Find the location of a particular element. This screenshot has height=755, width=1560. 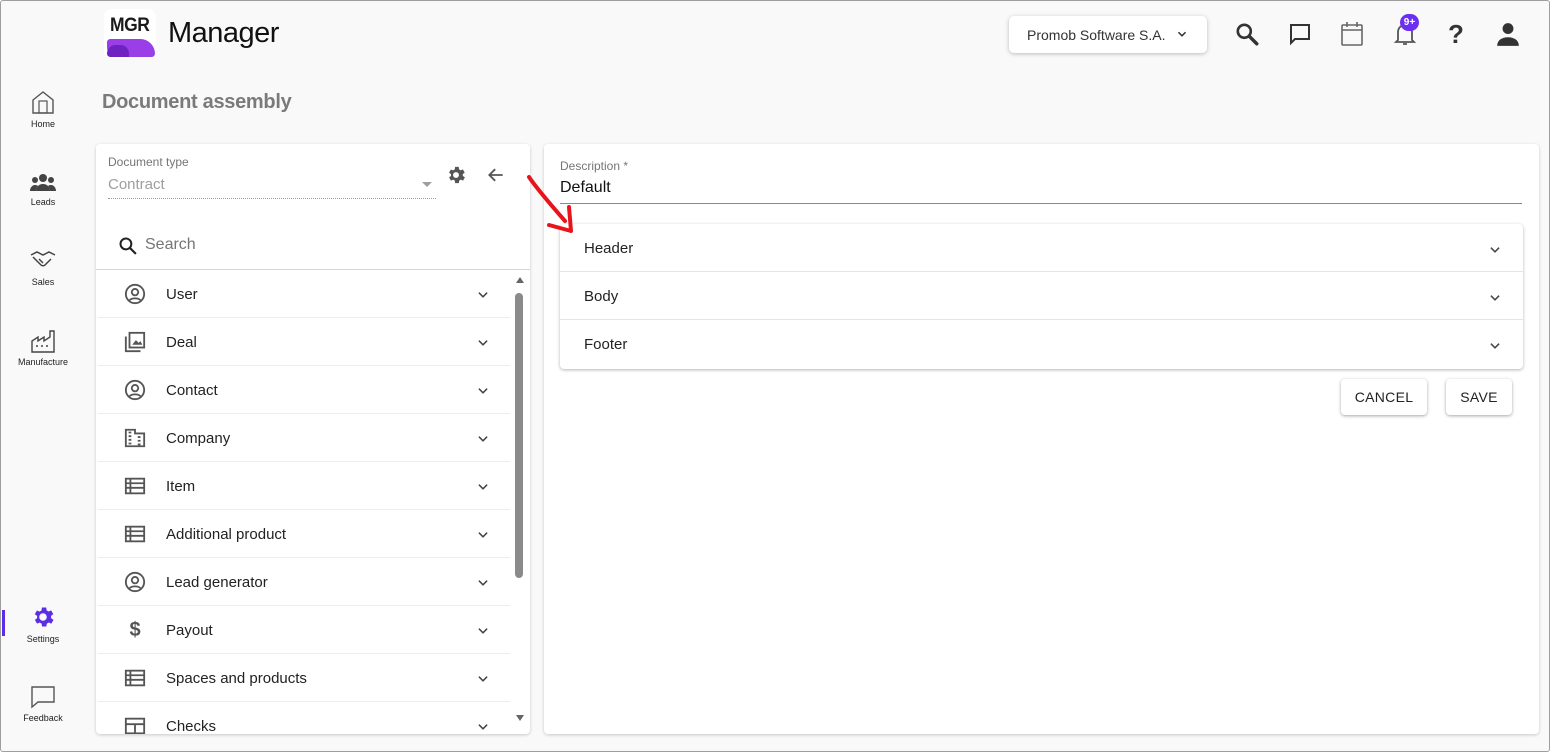

company-select-value: Promob Software S.A. is located at coordinates (1096, 34).